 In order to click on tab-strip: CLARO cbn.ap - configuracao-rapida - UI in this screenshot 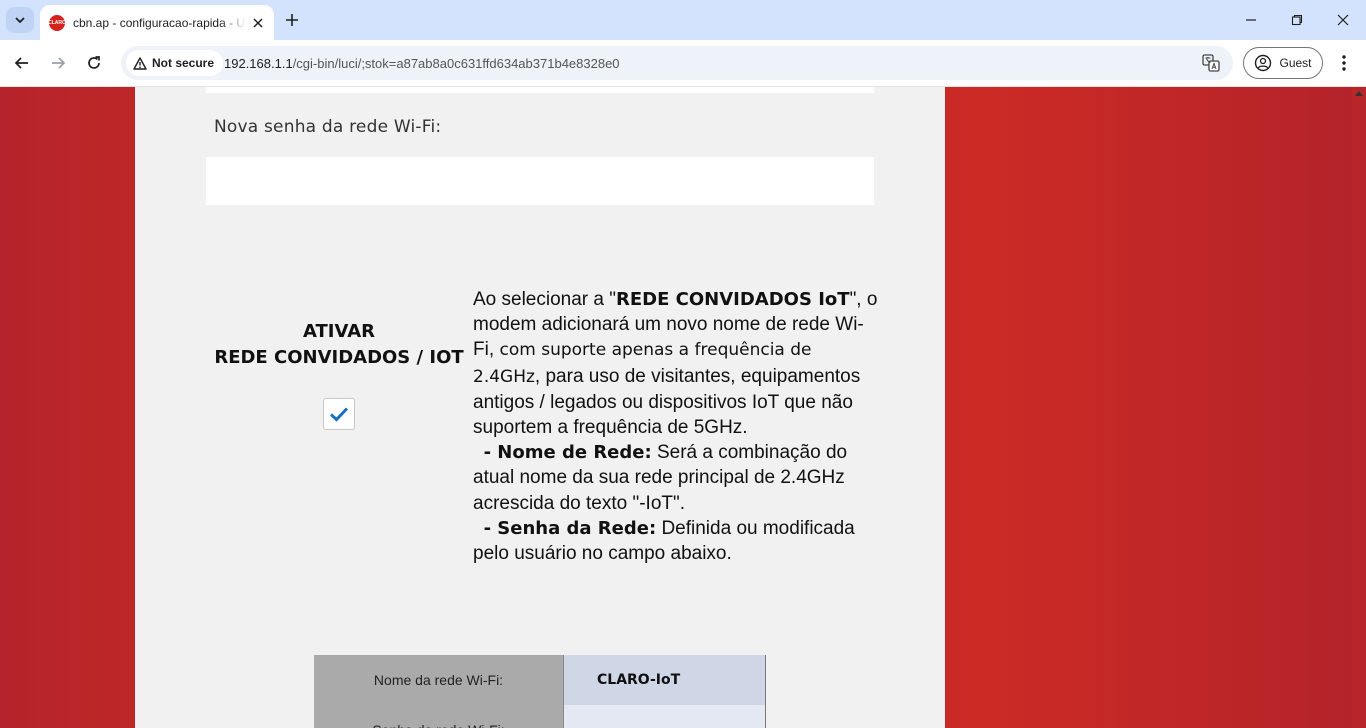, I will do `click(683, 20)`.